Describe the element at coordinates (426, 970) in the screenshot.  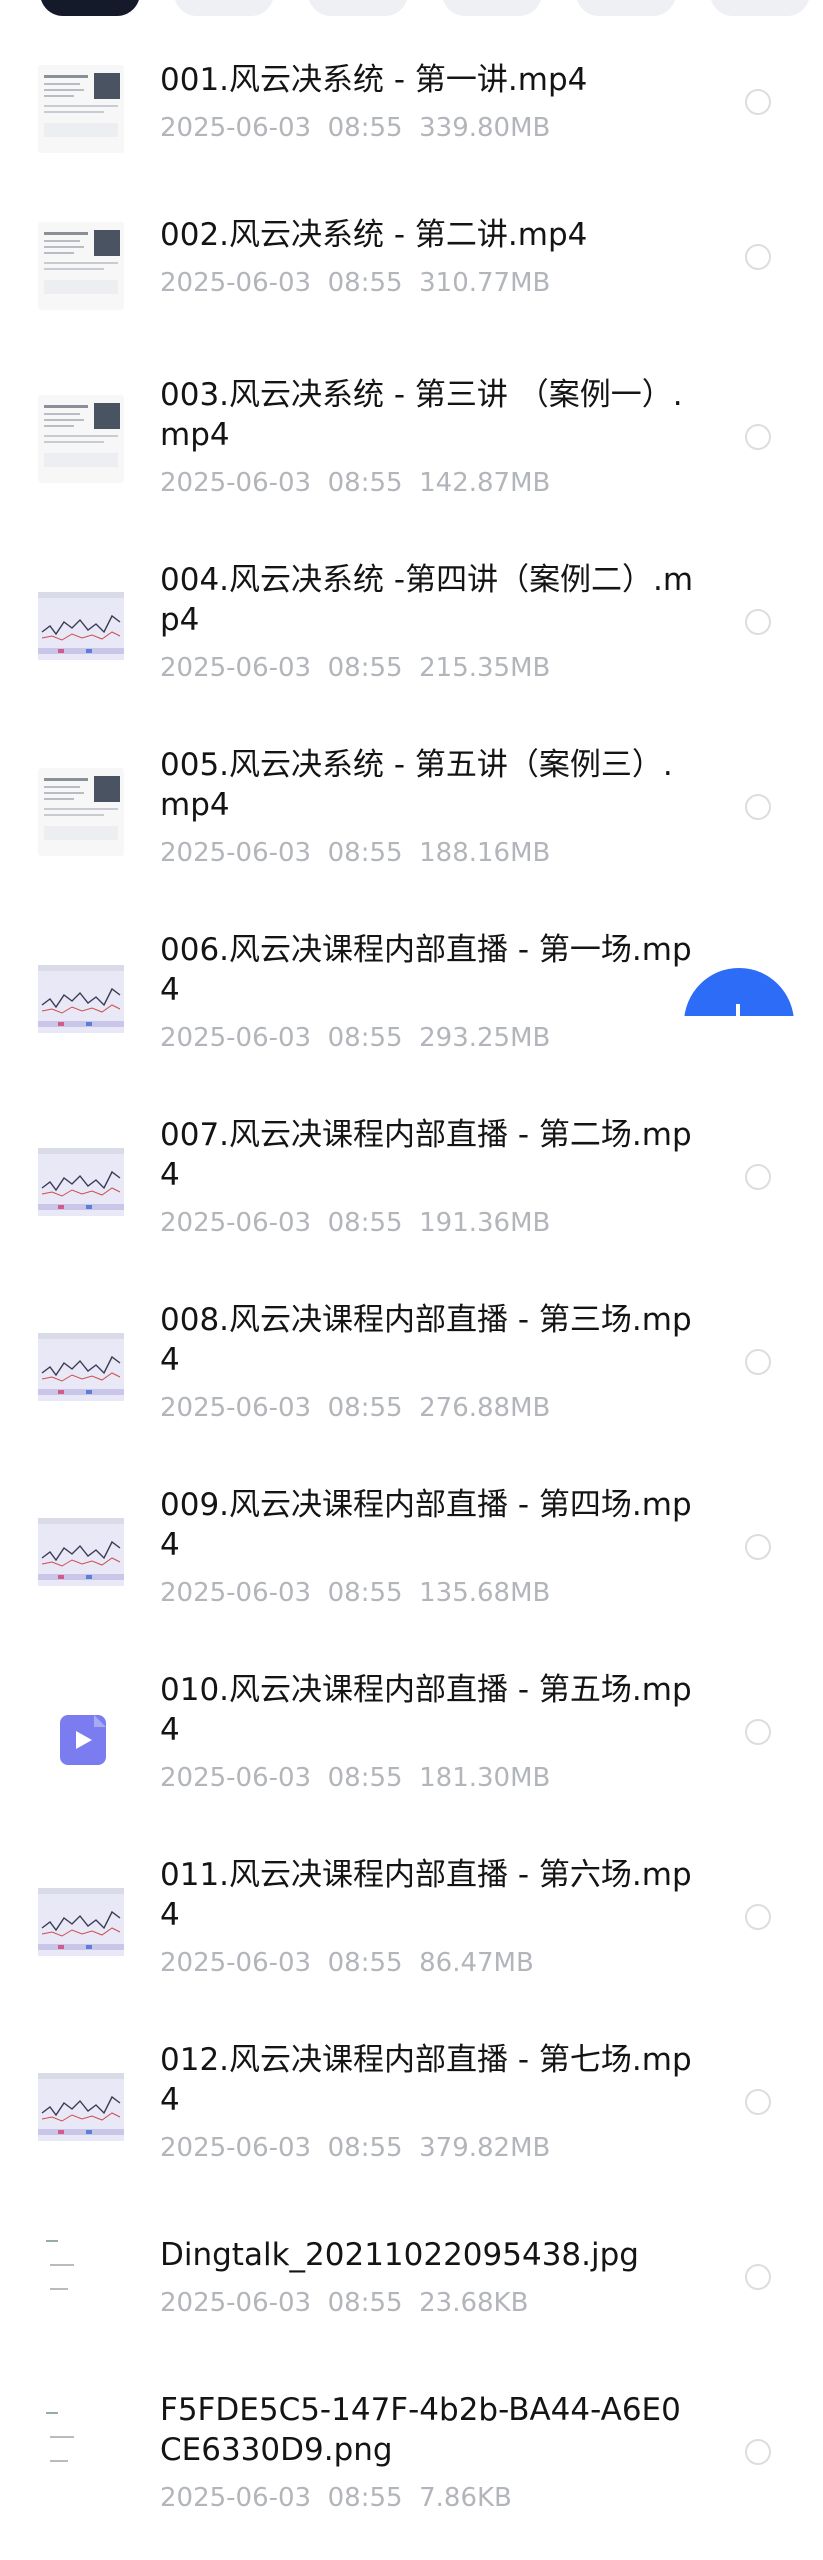
I see `file-name: 006.风云决课程内部直播 - 第一场.mp4` at that location.